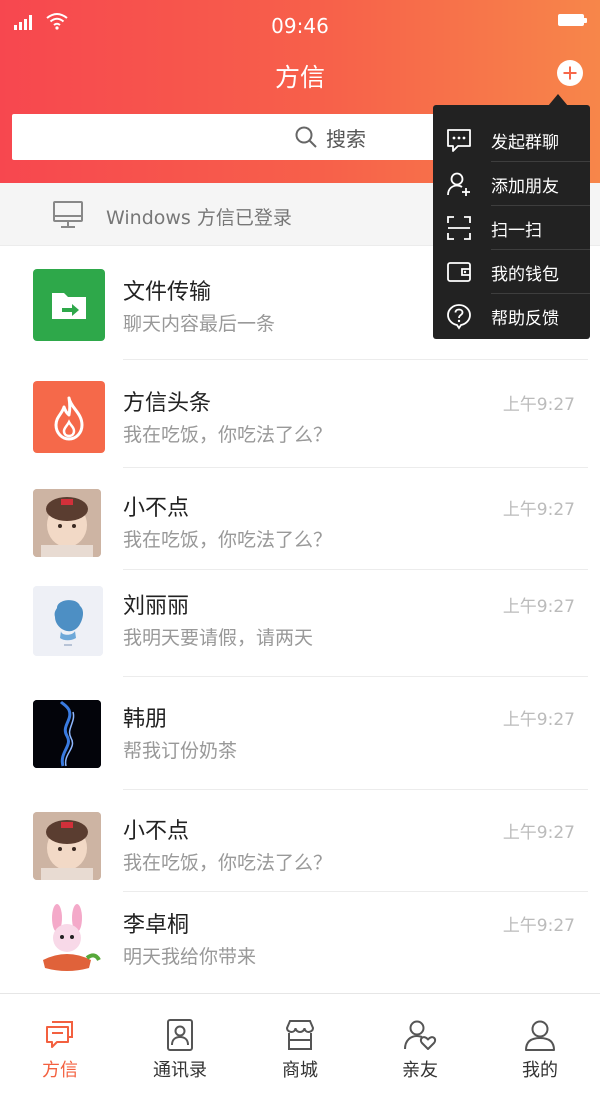 This screenshot has height=1093, width=600. I want to click on illustration-avatar, so click(68, 621).